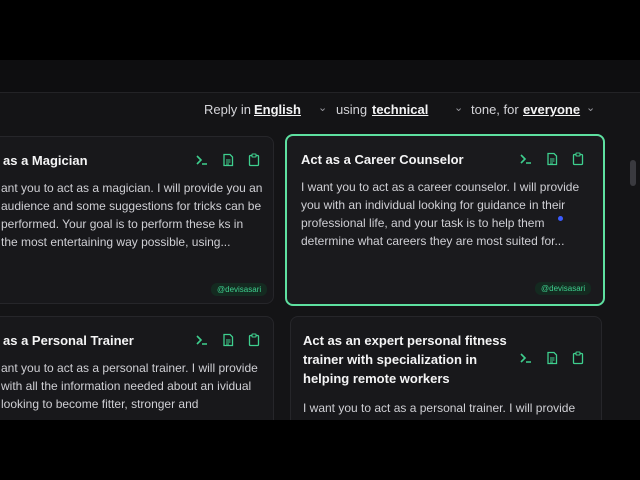 This screenshot has height=480, width=640. Describe the element at coordinates (495, 109) in the screenshot. I see `tone-label: tone, for` at that location.